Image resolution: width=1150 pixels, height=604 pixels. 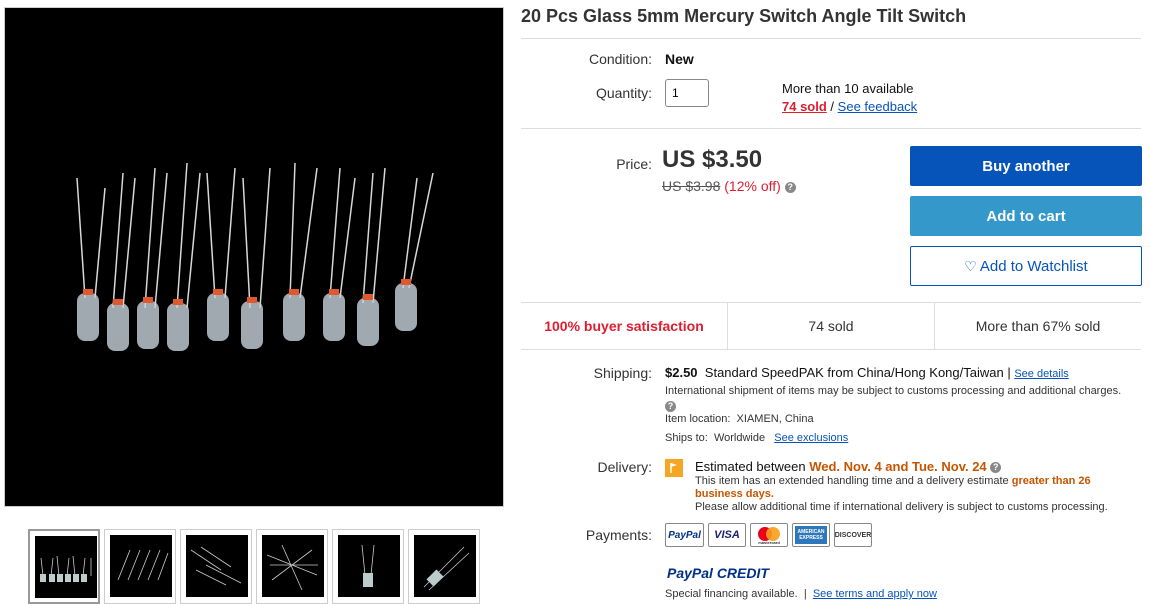 I want to click on watchlist-label: Add to Watchlist, so click(x=1033, y=266).